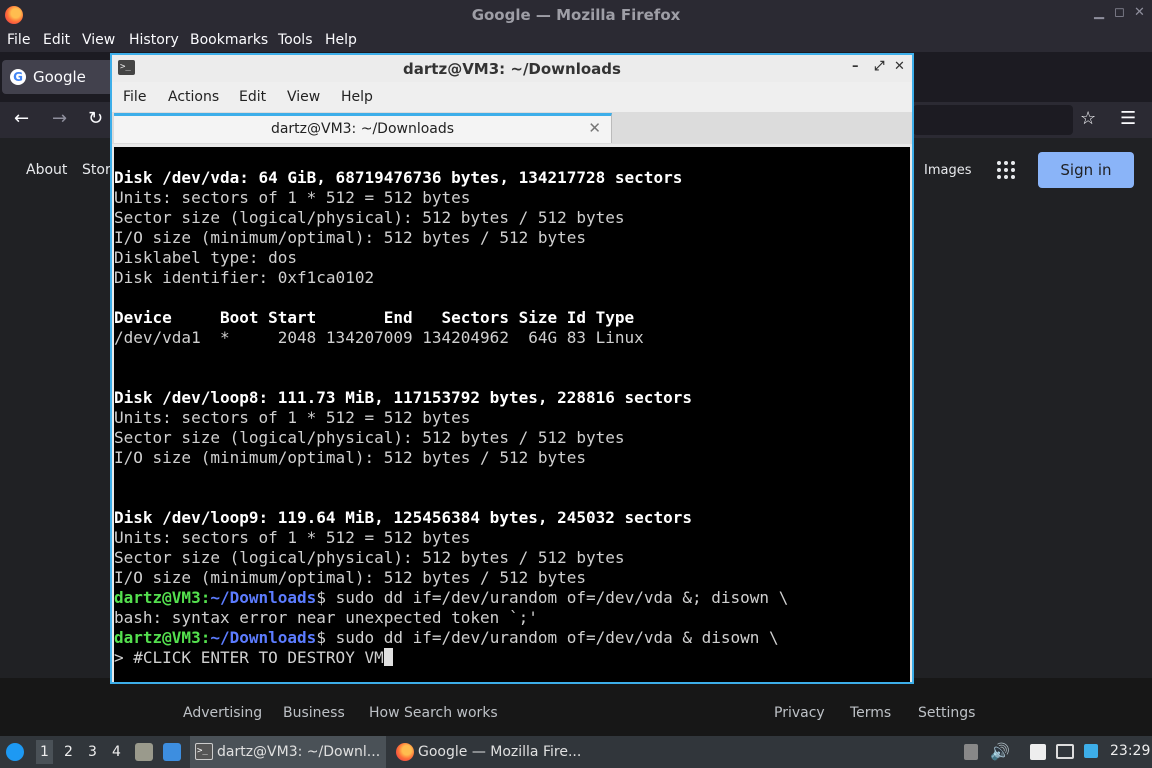  What do you see at coordinates (946, 713) in the screenshot?
I see `footer-settings-link: Settings` at bounding box center [946, 713].